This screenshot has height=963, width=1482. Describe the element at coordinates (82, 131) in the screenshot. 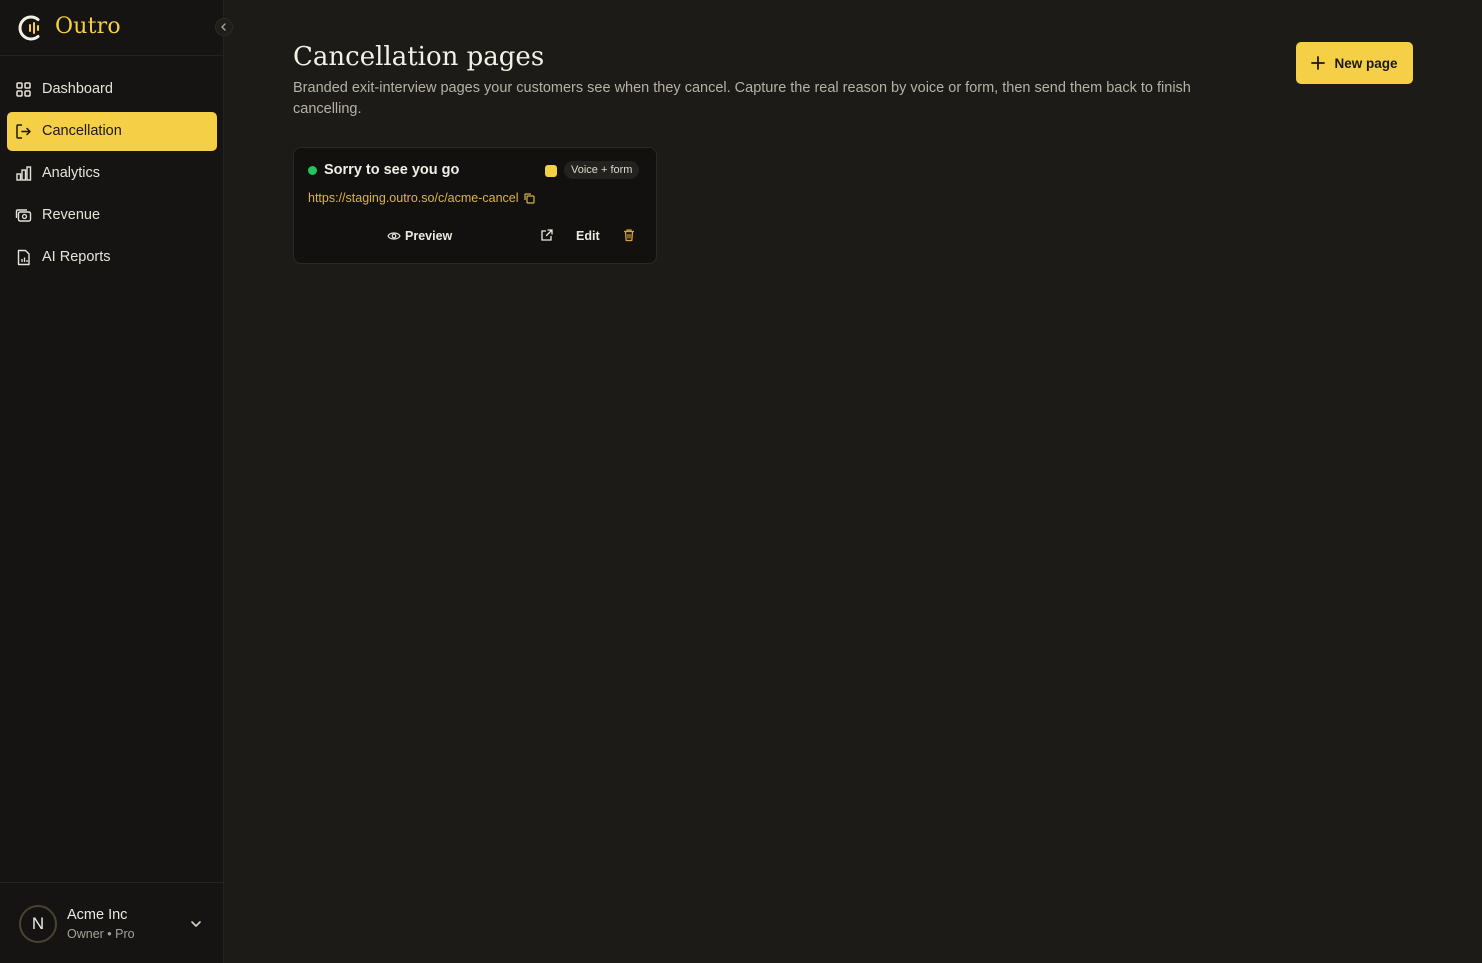

I see `sidebar-item-label: Cancellation` at that location.